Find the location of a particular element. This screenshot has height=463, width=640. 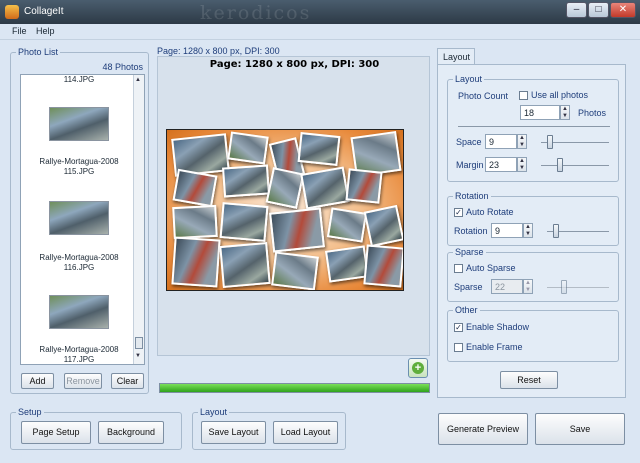

auto-sparse-label: Auto Sparse is located at coordinates (491, 268).